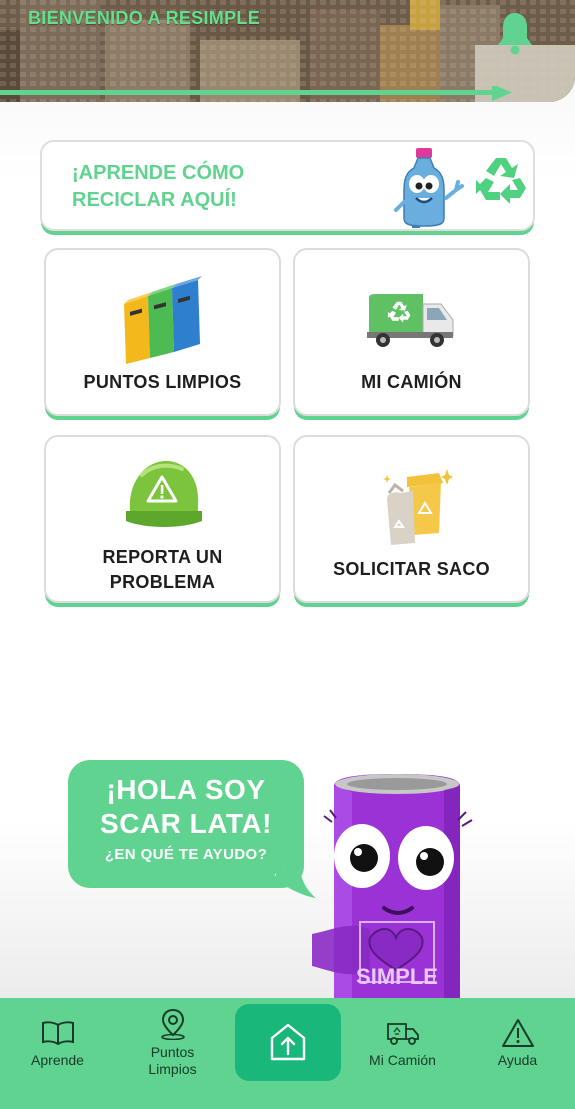 The image size is (575, 1109). What do you see at coordinates (411, 382) in the screenshot?
I see `card-label-mi-camion: MI CAMIÓN` at bounding box center [411, 382].